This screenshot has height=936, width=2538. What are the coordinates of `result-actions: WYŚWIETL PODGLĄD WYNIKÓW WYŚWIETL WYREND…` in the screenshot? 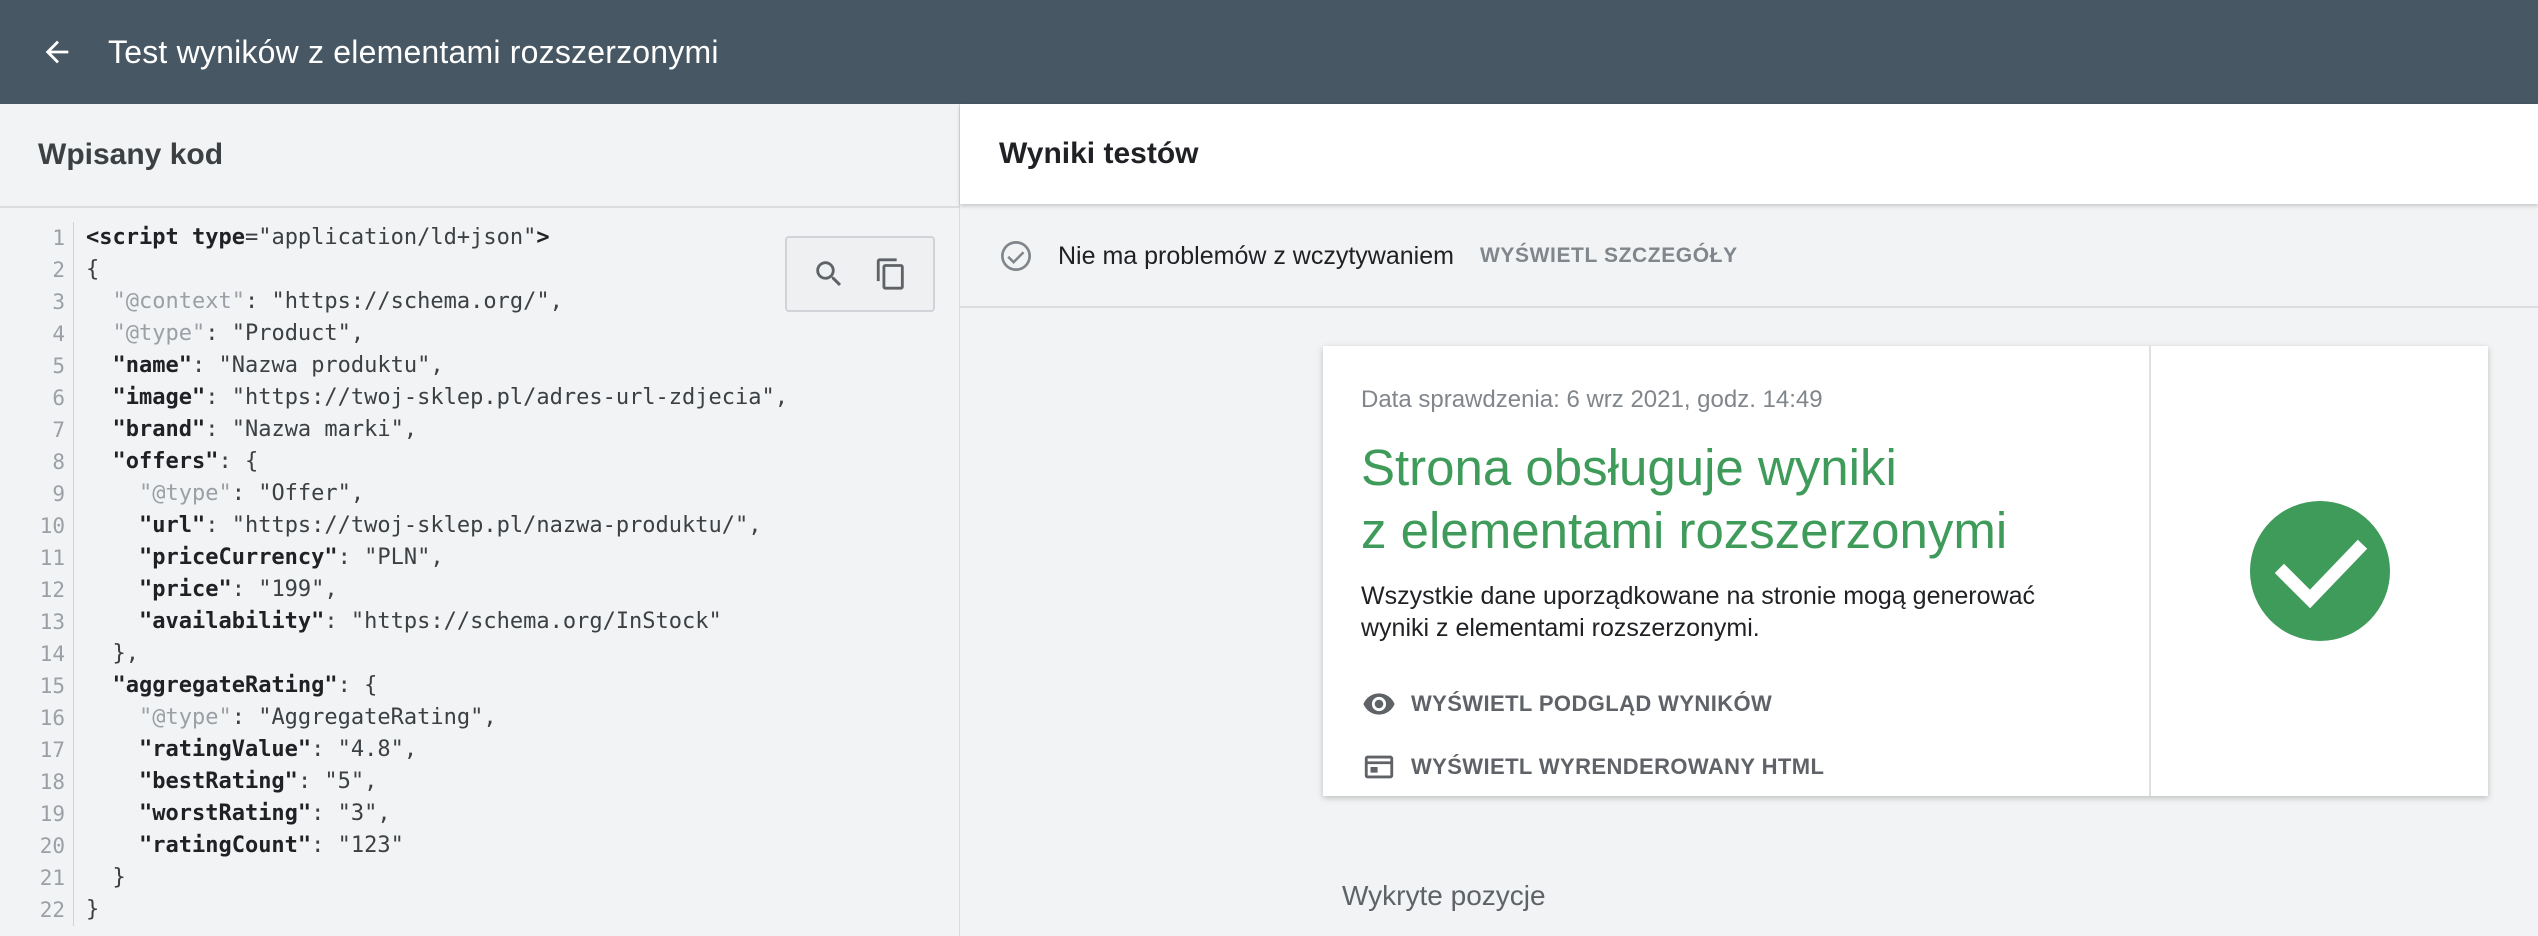 It's located at (1736, 735).